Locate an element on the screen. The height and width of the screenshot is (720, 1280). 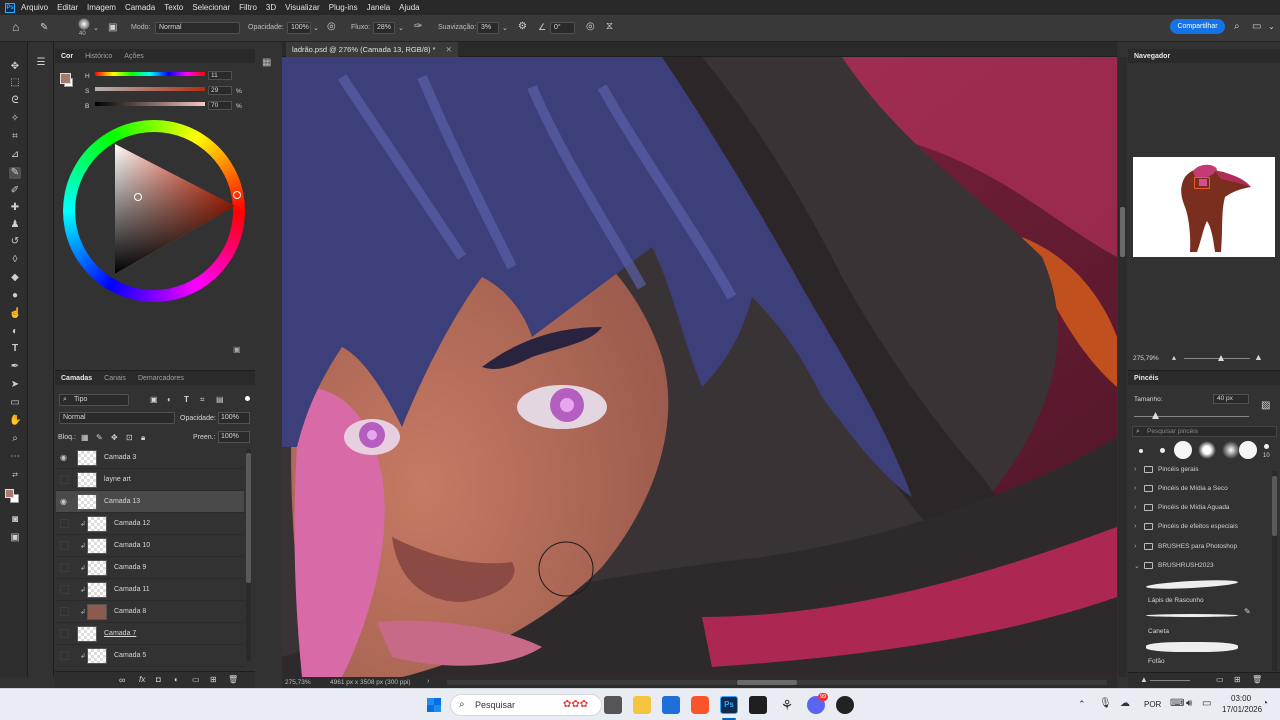
fx-icon: fx is located at coordinates (142, 679).